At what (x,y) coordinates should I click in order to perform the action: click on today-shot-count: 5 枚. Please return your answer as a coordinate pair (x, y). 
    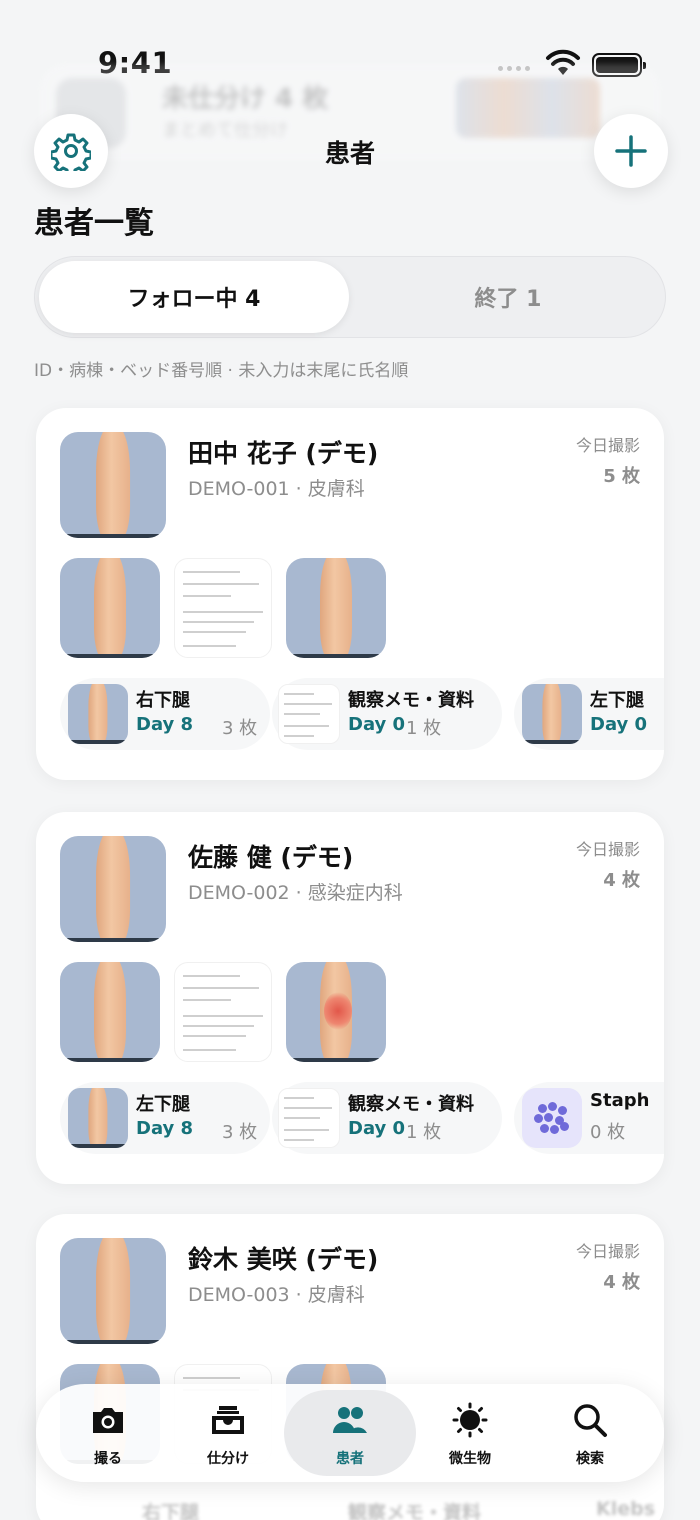
    Looking at the image, I should click on (621, 476).